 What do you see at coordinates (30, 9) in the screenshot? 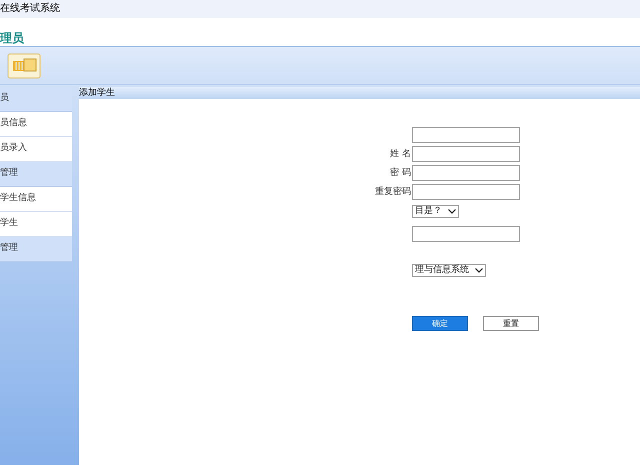
I see `window-title: 在线考试系统` at bounding box center [30, 9].